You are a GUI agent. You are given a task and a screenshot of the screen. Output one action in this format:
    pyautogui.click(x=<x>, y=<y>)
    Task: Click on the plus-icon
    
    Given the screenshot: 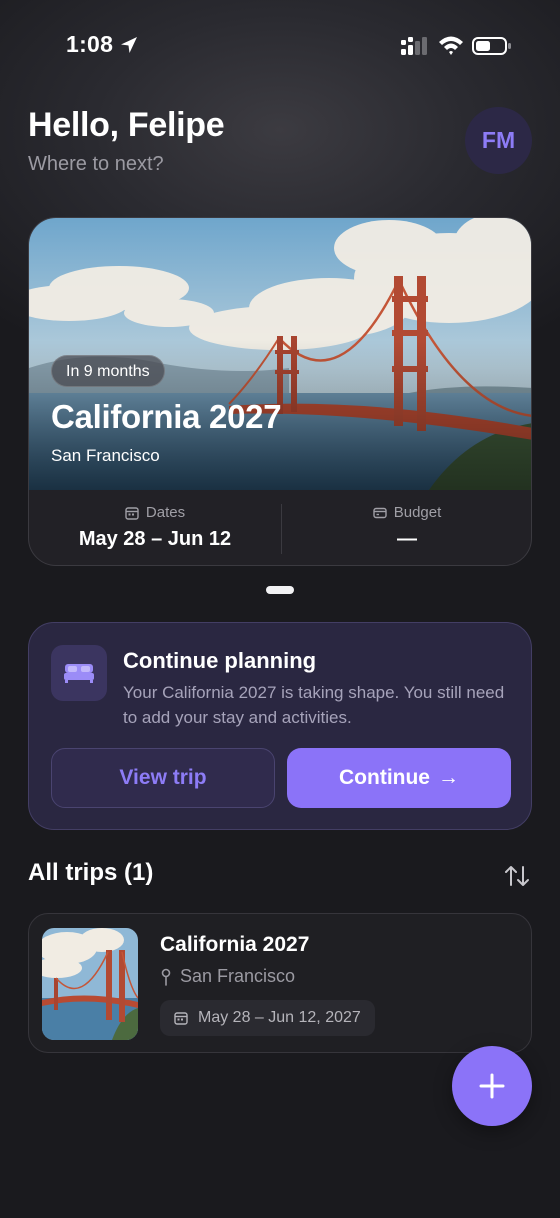 What is the action you would take?
    pyautogui.click(x=492, y=1086)
    